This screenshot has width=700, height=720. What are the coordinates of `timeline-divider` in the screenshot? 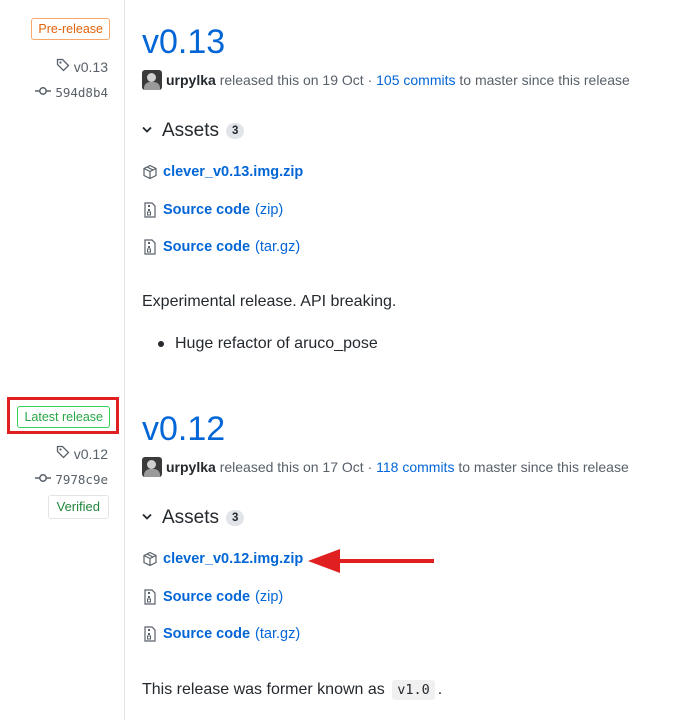 It's located at (124, 360).